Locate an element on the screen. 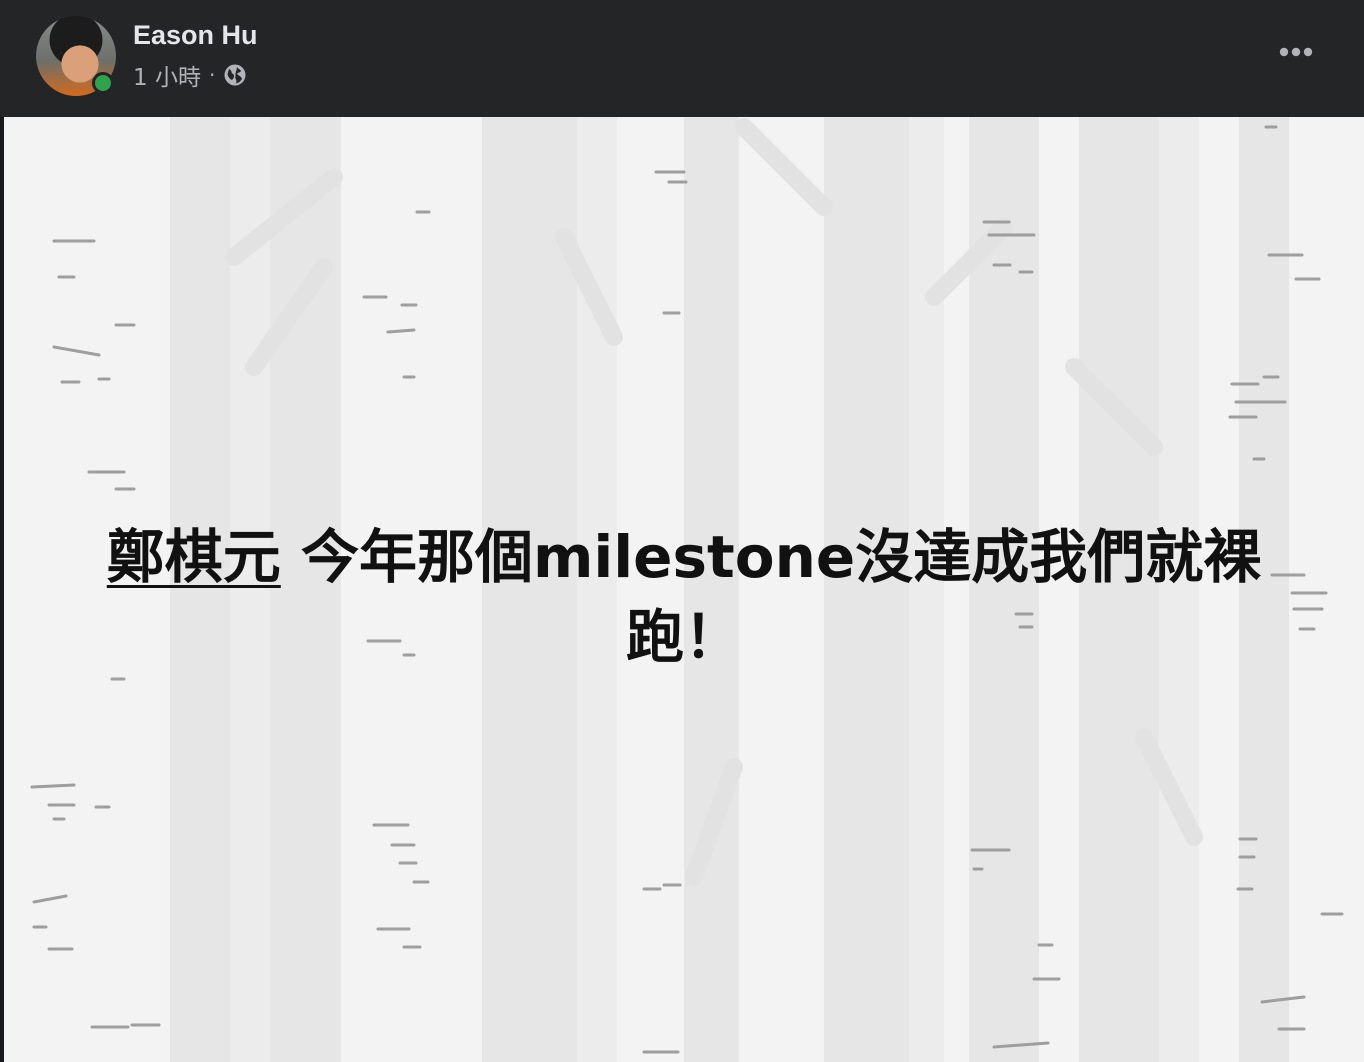 The width and height of the screenshot is (1364, 1062). more-horizontal-icon is located at coordinates (1296, 52).